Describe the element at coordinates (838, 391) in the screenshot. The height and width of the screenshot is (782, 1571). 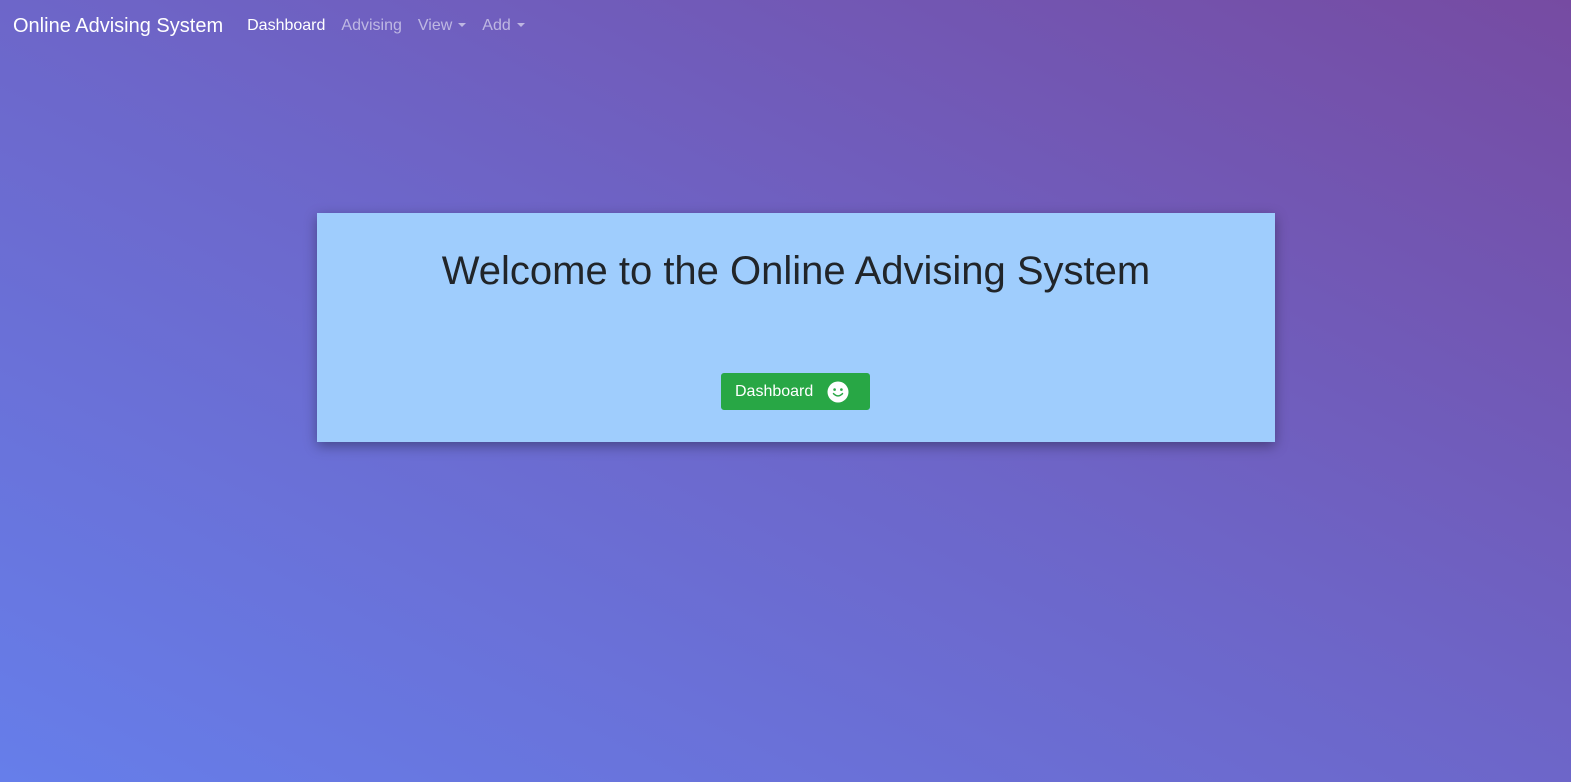
I see `smiley-icon` at that location.